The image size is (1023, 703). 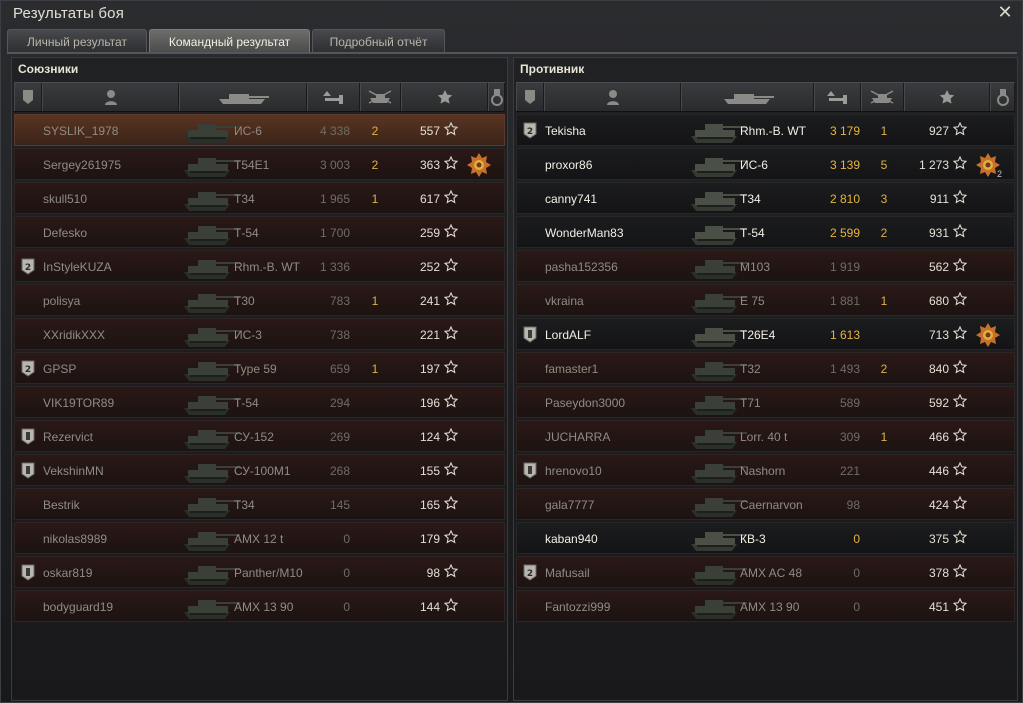 I want to click on enemies-row: pasha152356 M103 1 919 562, so click(x=765, y=266).